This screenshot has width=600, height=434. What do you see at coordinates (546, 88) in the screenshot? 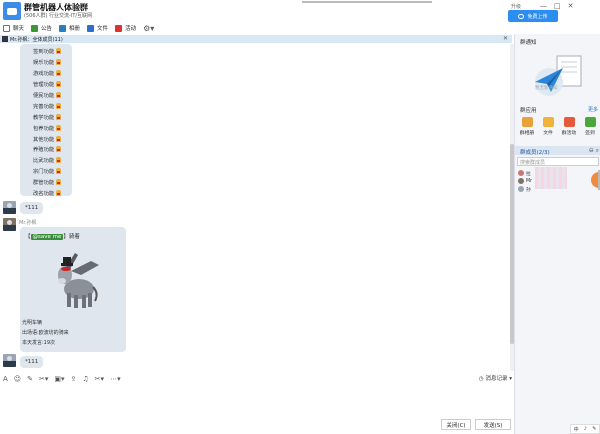
I see `notice-empty-text: 暂无新通知` at bounding box center [546, 88].